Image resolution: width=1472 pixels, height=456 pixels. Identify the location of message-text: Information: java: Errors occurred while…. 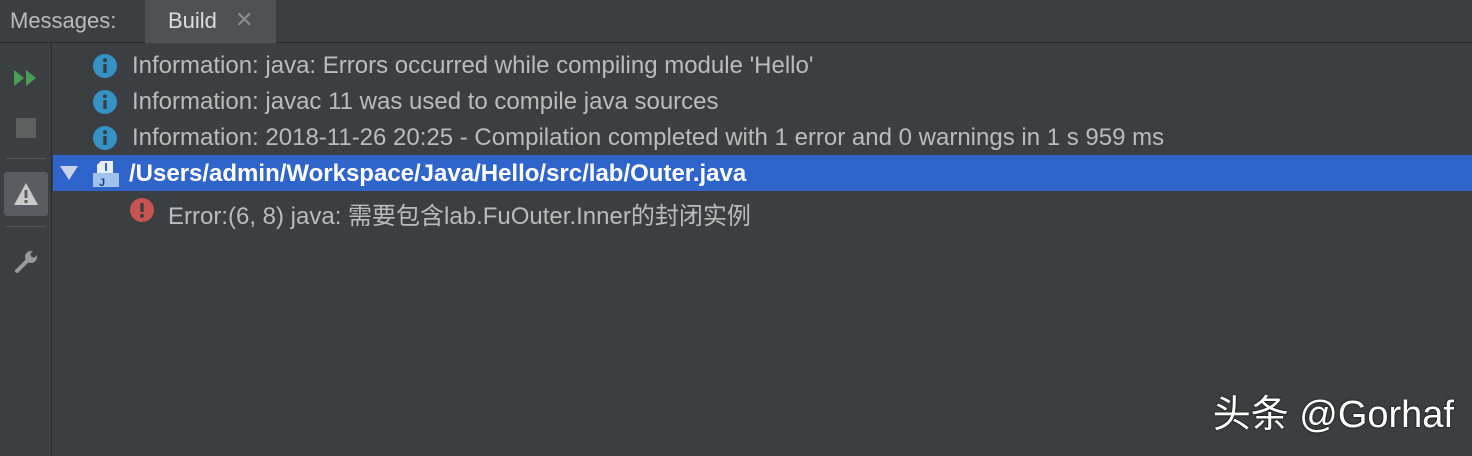
(473, 65).